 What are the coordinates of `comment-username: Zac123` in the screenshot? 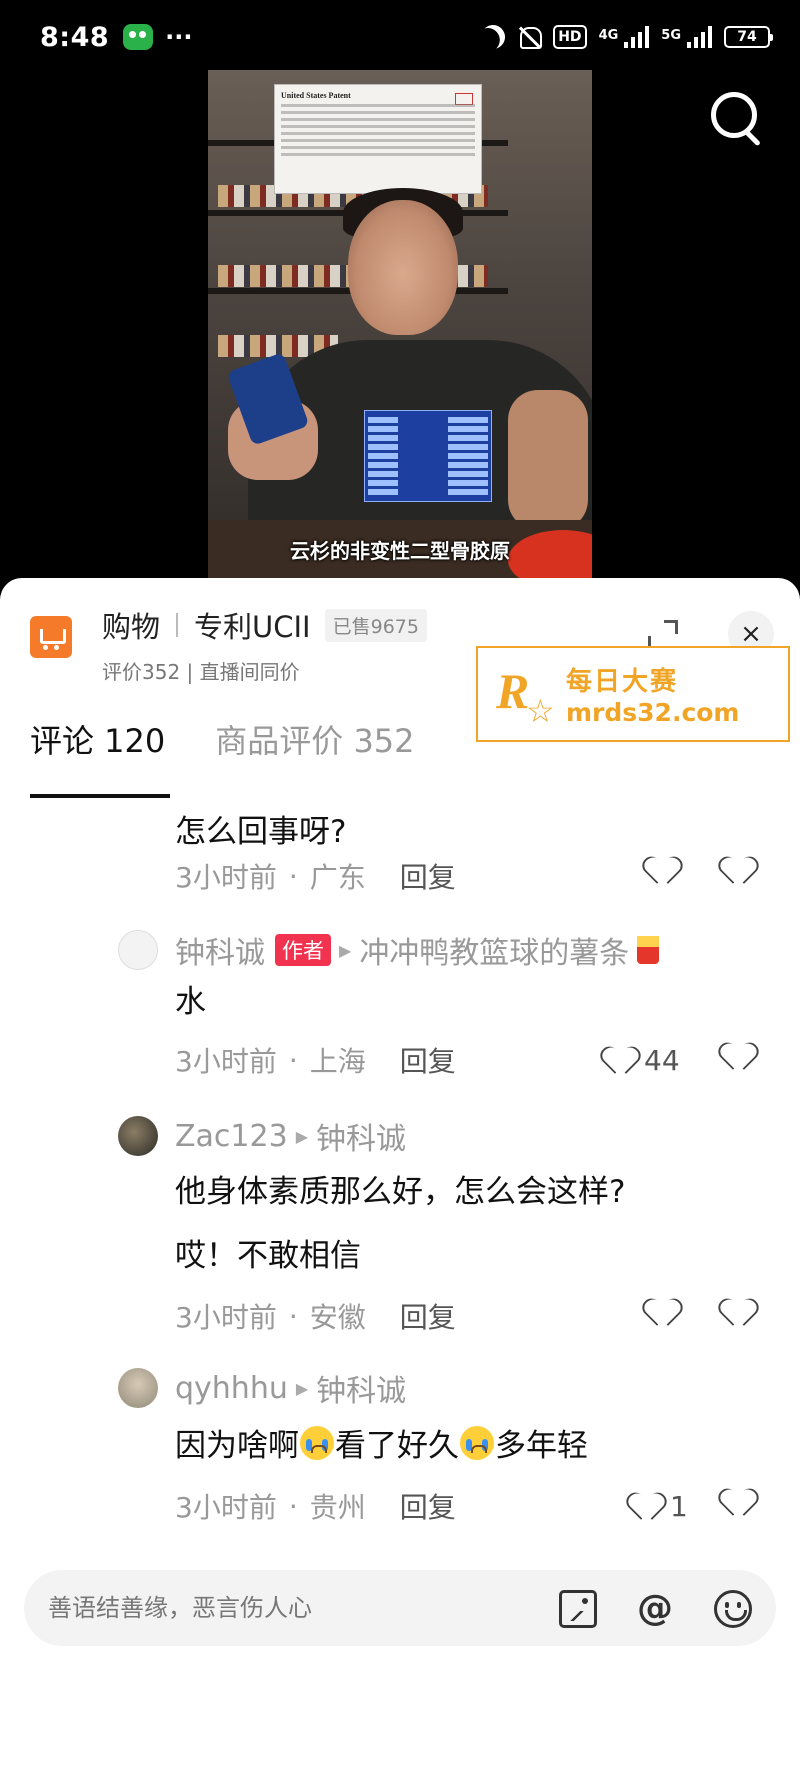 It's located at (231, 1136).